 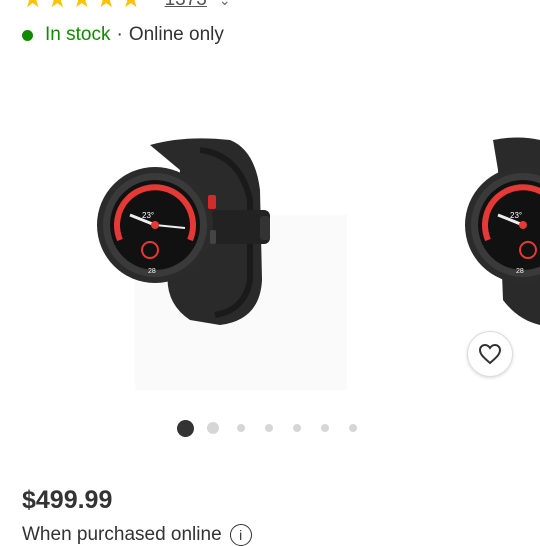 I want to click on purchase-note: When purchased online, so click(x=122, y=534).